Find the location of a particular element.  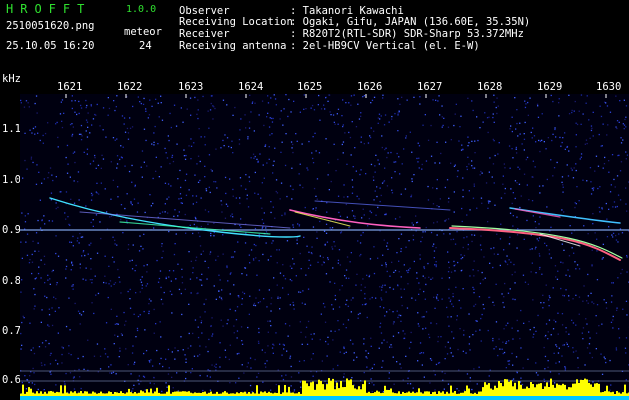

info-value-location: : Ogaki, Gifu, JAPAN (136.60E, 35.35N) is located at coordinates (410, 22).